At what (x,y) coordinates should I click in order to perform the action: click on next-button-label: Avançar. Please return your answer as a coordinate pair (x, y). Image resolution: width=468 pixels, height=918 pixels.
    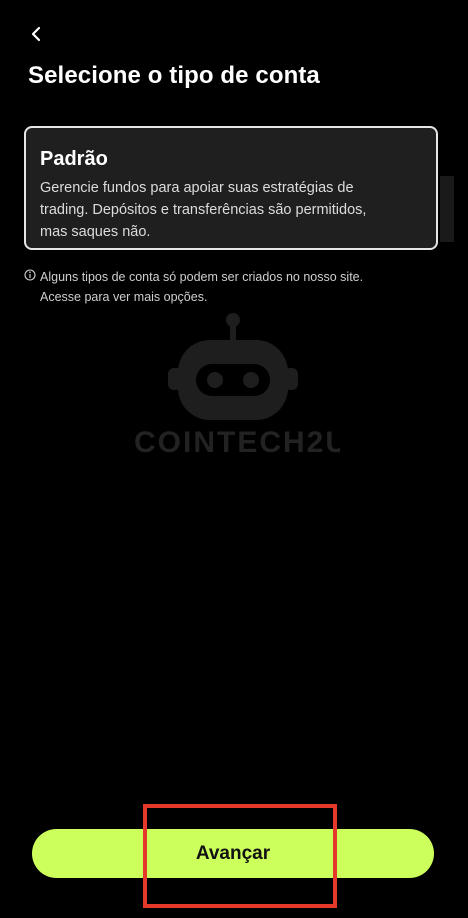
    Looking at the image, I should click on (233, 853).